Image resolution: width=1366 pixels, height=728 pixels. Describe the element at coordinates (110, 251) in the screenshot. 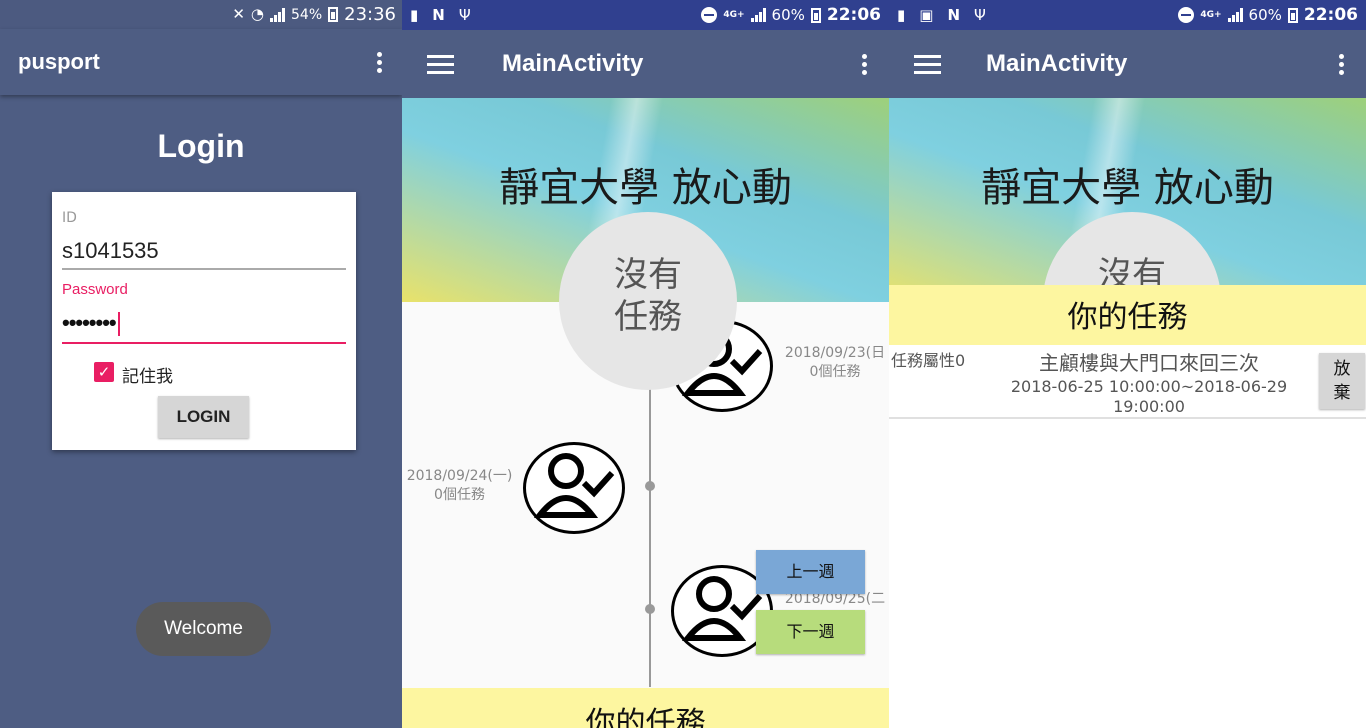

I see `id-field: s1041535` at that location.